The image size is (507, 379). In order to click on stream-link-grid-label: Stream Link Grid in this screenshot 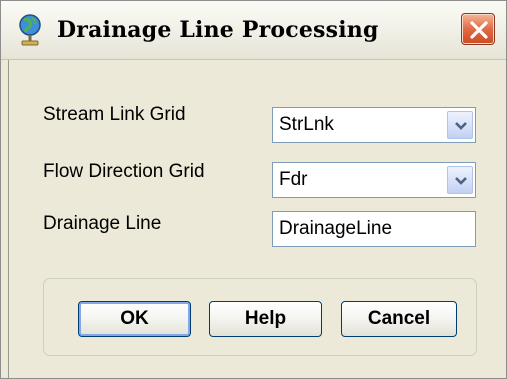, I will do `click(114, 114)`.